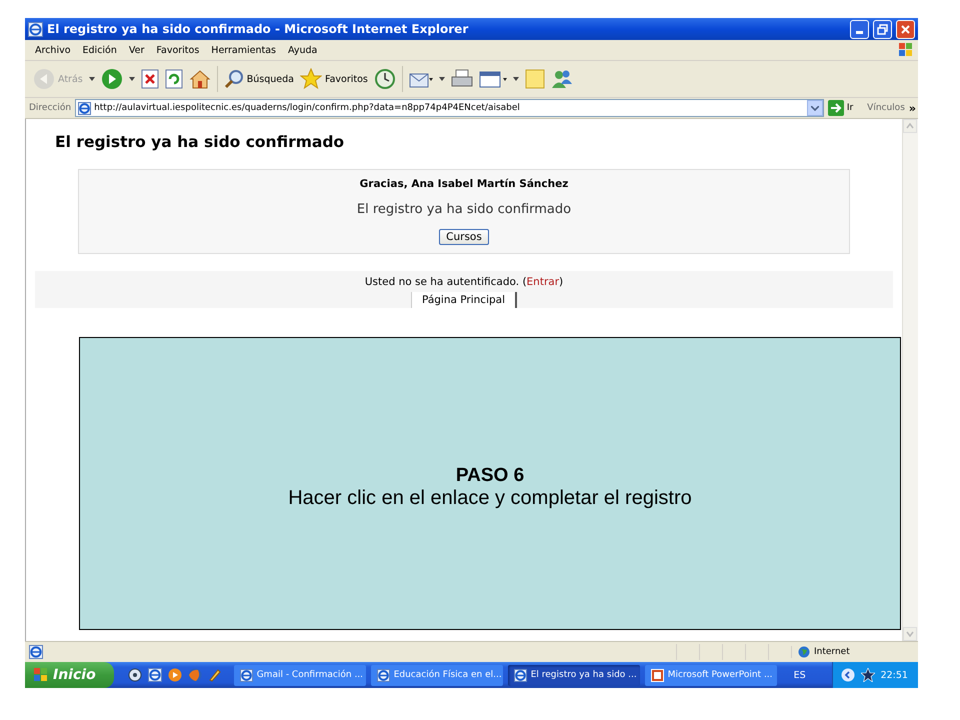 The image size is (960, 720). Describe the element at coordinates (886, 108) in the screenshot. I see `links-button: Vínculos` at that location.